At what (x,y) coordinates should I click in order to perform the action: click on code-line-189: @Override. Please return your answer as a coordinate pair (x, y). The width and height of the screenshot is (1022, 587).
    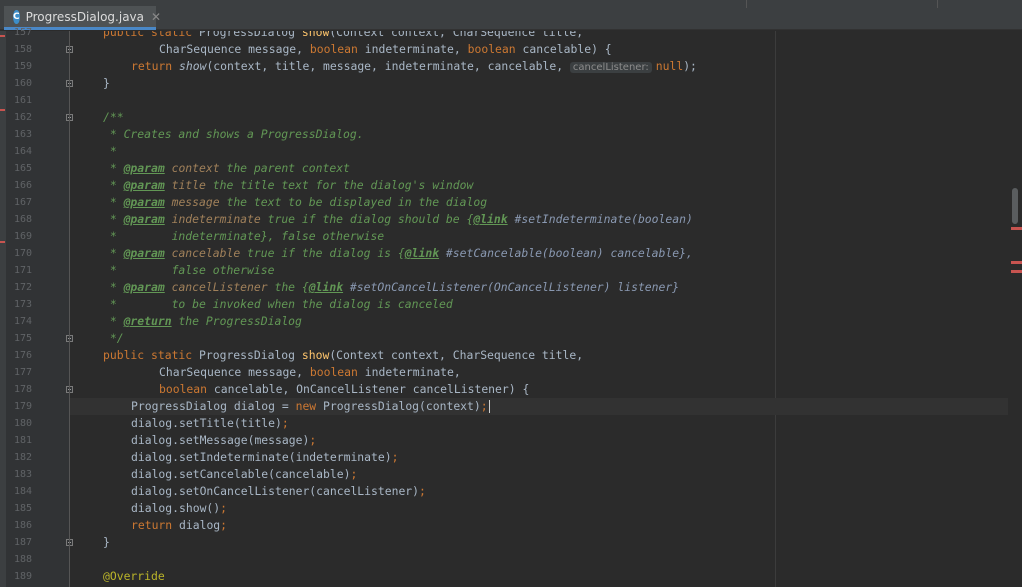
    Looking at the image, I should click on (134, 576).